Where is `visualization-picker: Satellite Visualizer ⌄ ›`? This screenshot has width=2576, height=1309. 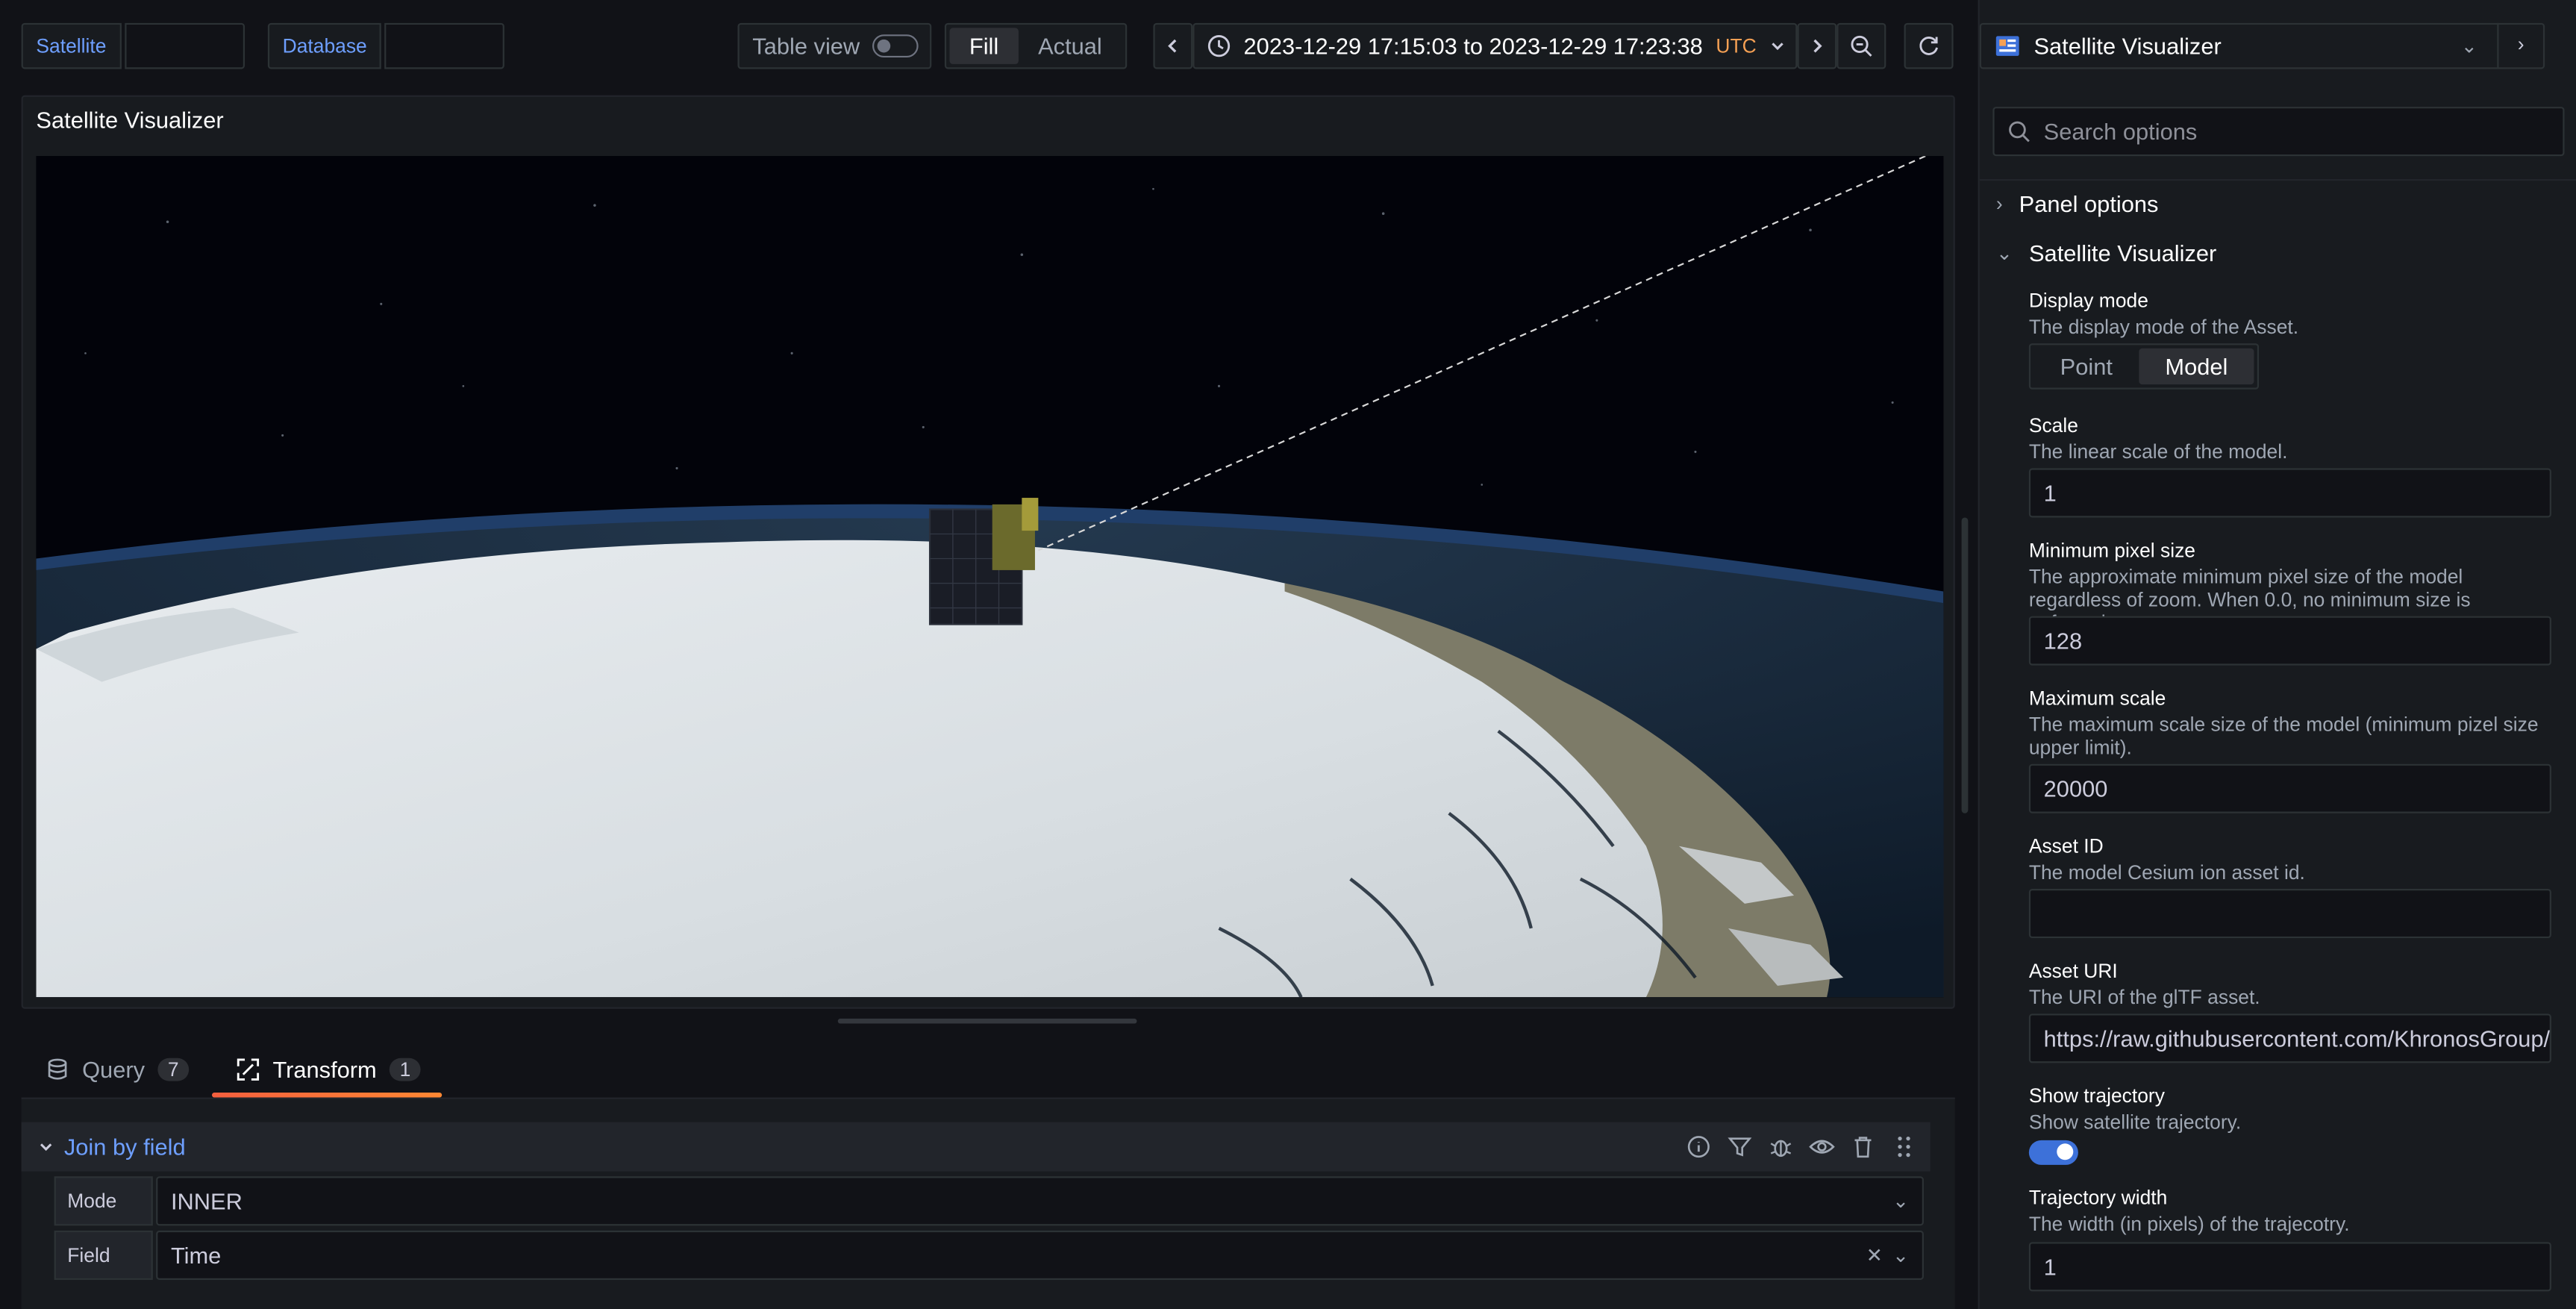 visualization-picker: Satellite Visualizer ⌄ › is located at coordinates (2262, 45).